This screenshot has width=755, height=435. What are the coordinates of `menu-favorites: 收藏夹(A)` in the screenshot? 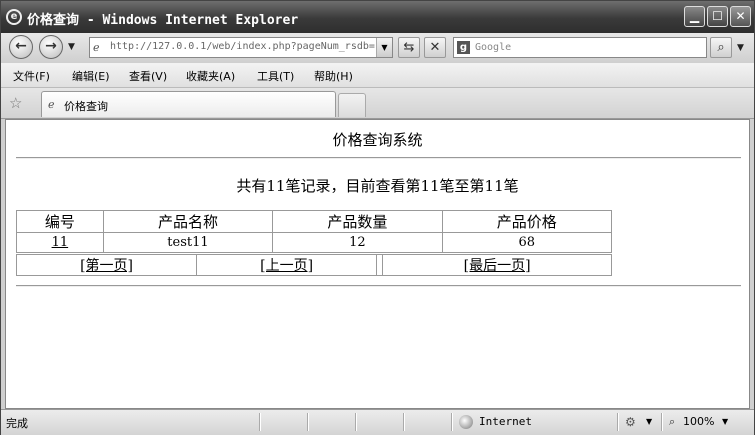 It's located at (210, 76).